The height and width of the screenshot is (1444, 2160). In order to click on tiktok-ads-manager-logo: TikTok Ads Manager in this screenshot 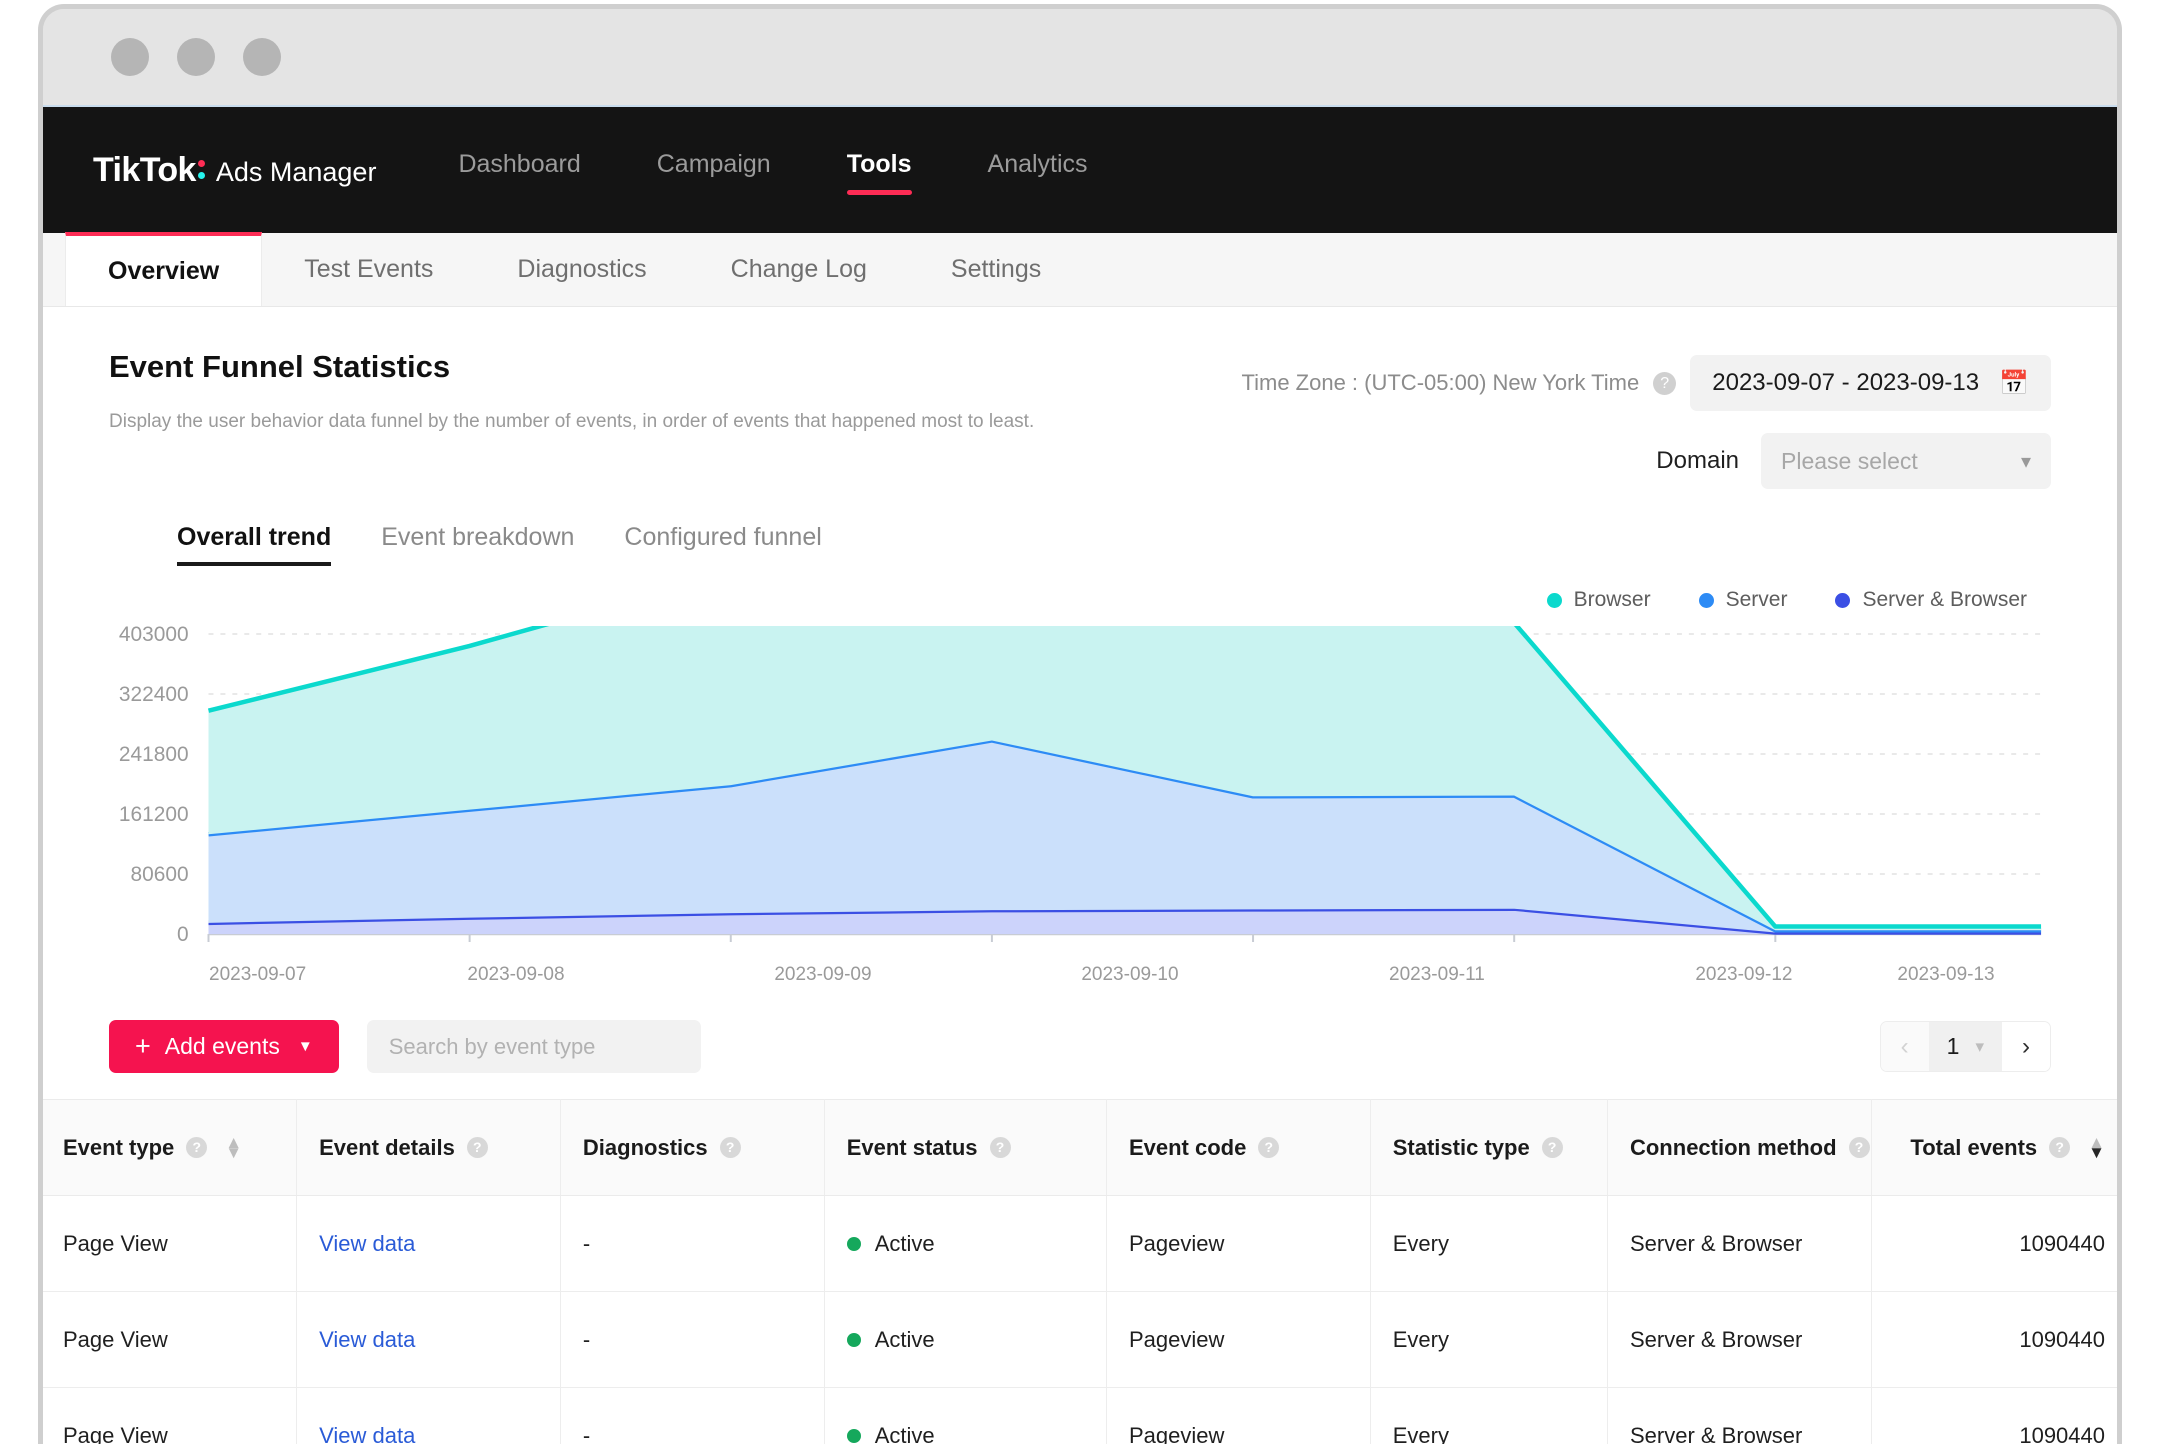, I will do `click(234, 170)`.